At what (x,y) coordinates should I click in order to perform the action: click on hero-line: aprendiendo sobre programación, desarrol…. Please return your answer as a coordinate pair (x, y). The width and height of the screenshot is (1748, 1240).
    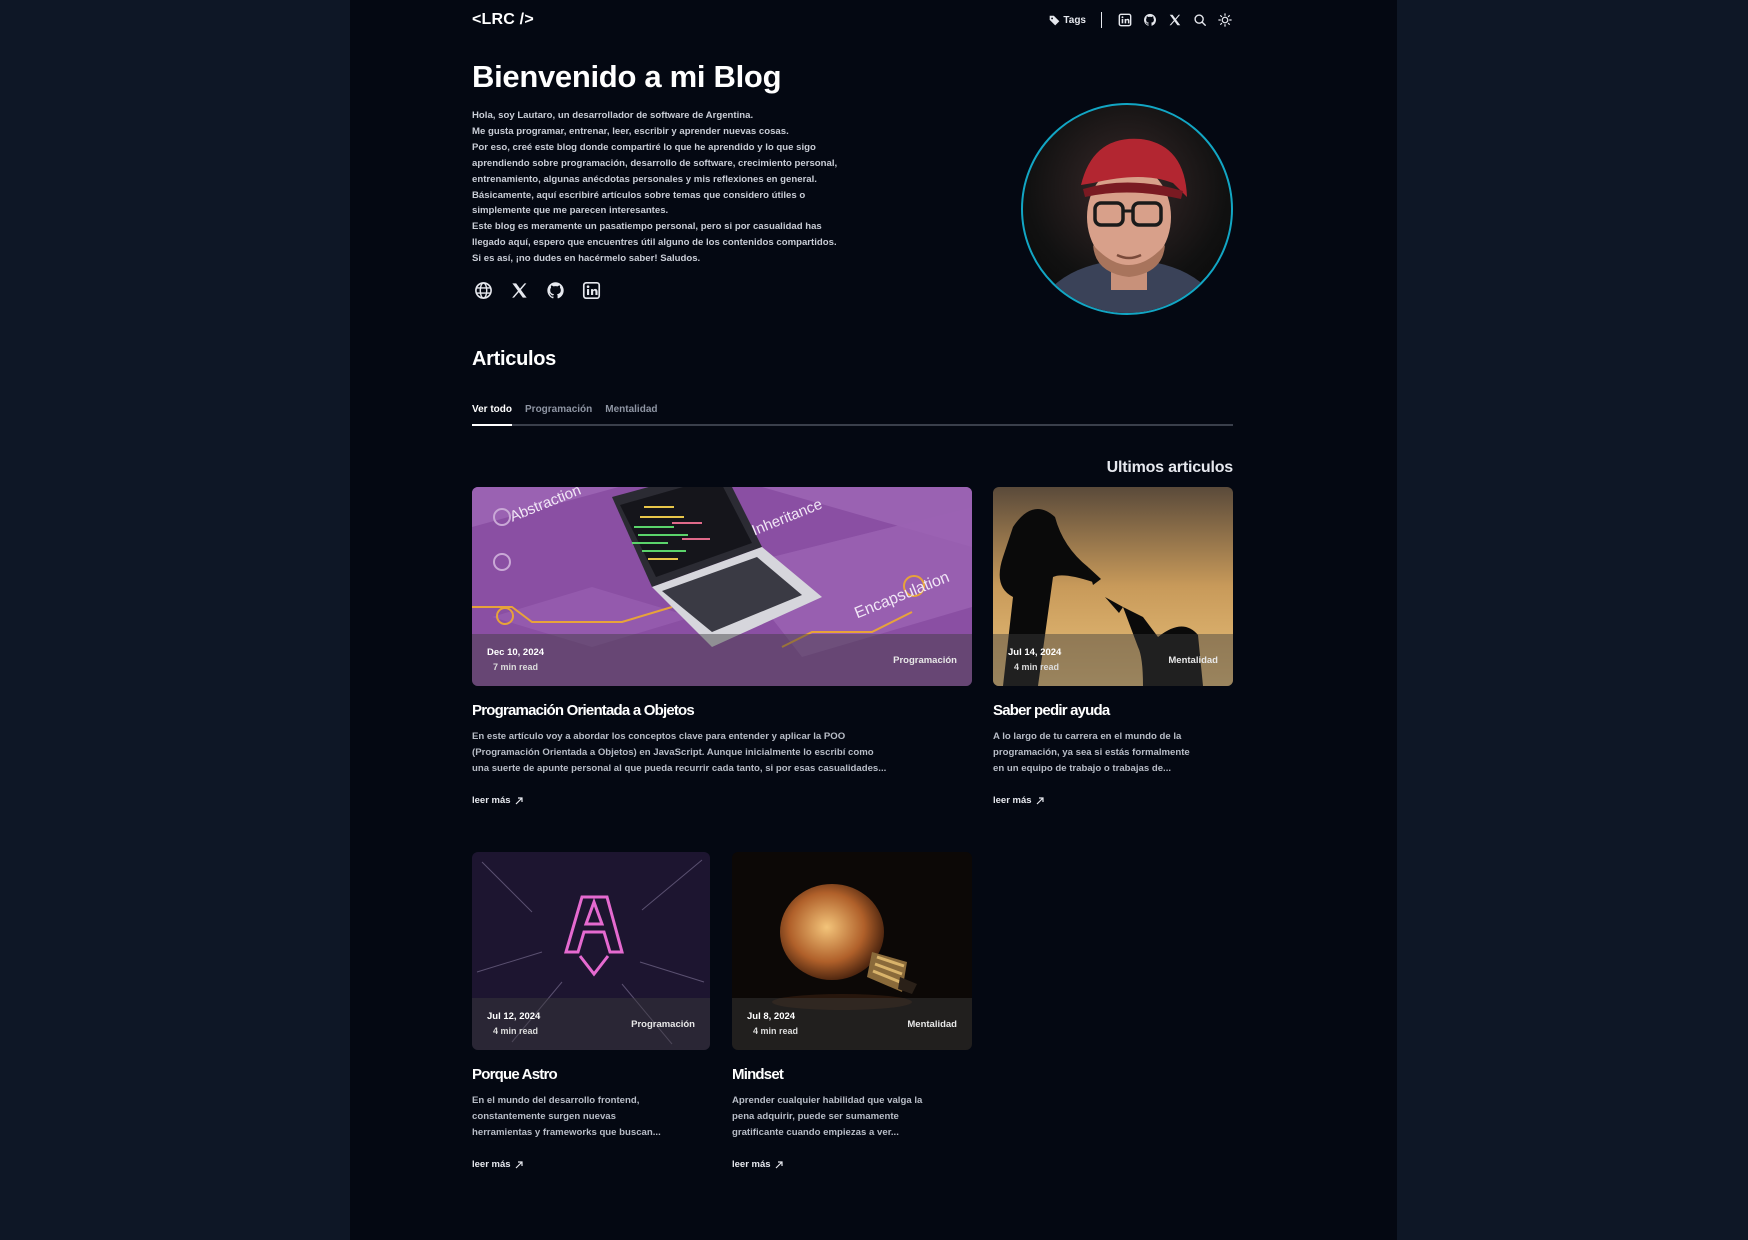
    Looking at the image, I should click on (655, 163).